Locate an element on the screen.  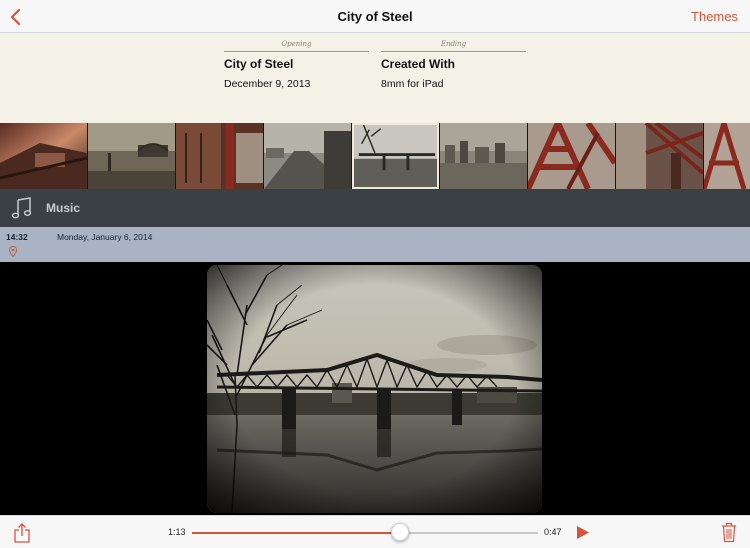
play-icon is located at coordinates (583, 532).